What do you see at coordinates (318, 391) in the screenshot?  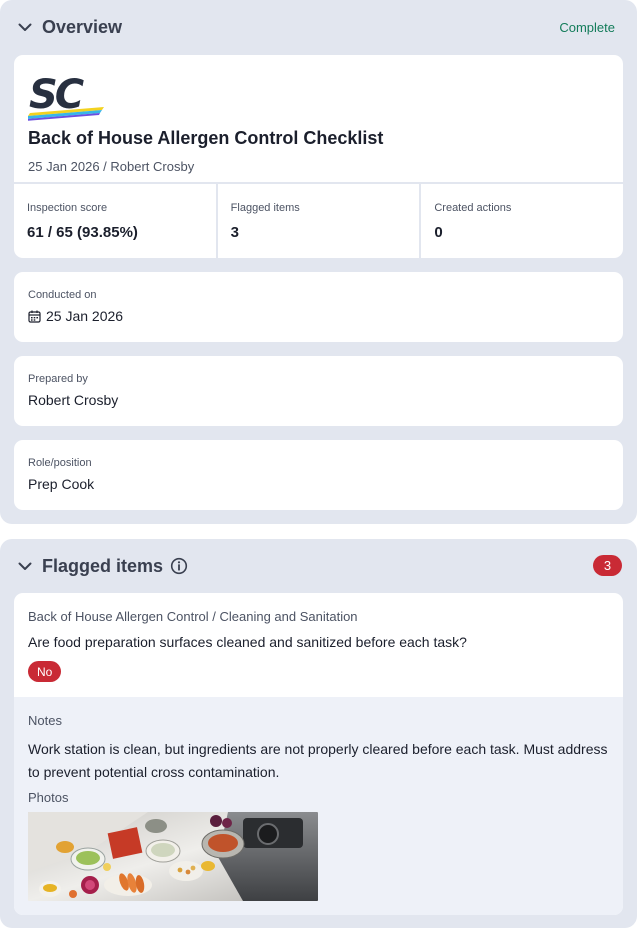 I see `prepared-by-card: Prepared by Robert Crosby` at bounding box center [318, 391].